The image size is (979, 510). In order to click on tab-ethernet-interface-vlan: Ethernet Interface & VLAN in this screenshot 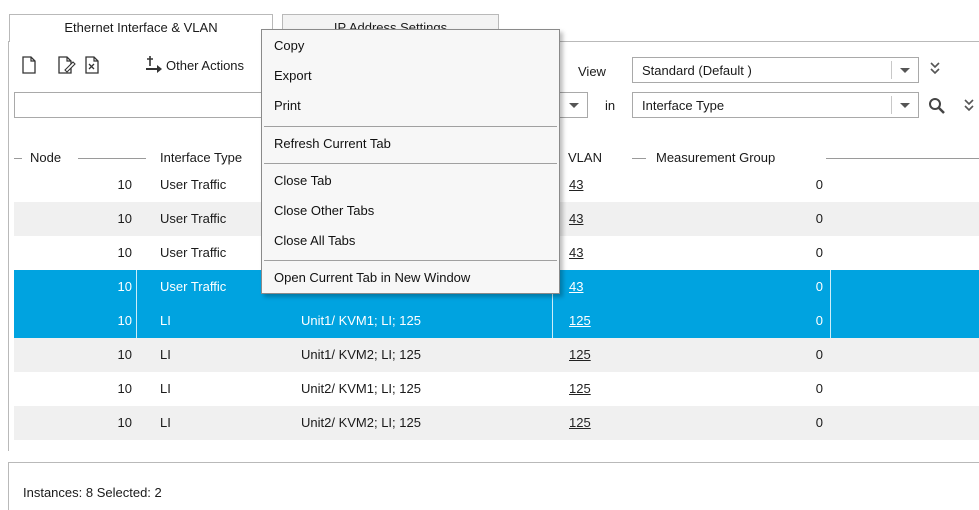, I will do `click(141, 28)`.